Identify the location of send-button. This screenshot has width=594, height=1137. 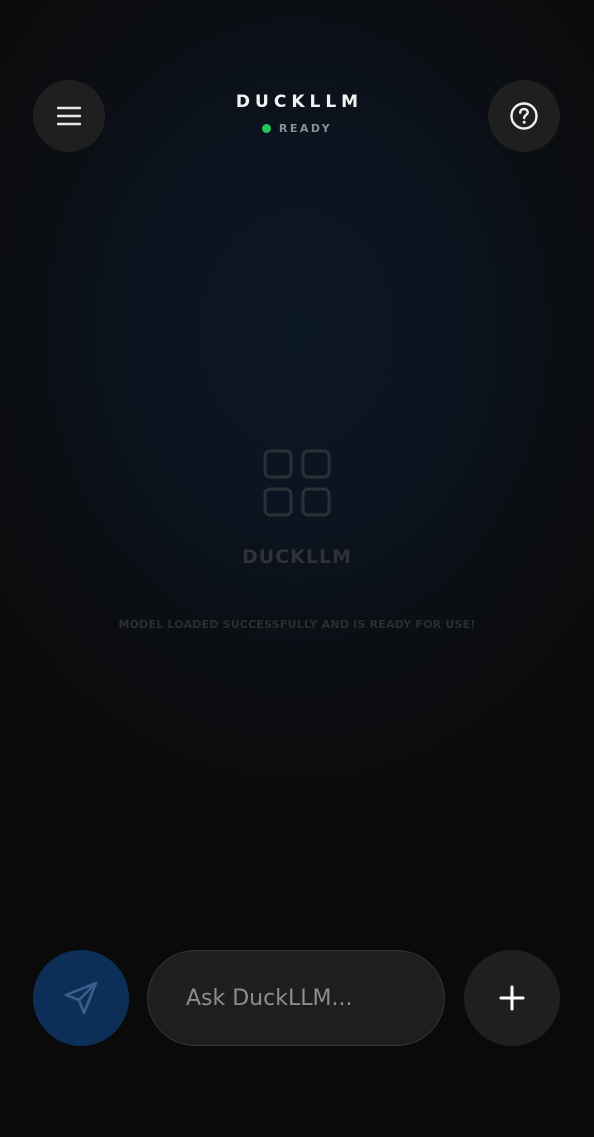
(81, 998).